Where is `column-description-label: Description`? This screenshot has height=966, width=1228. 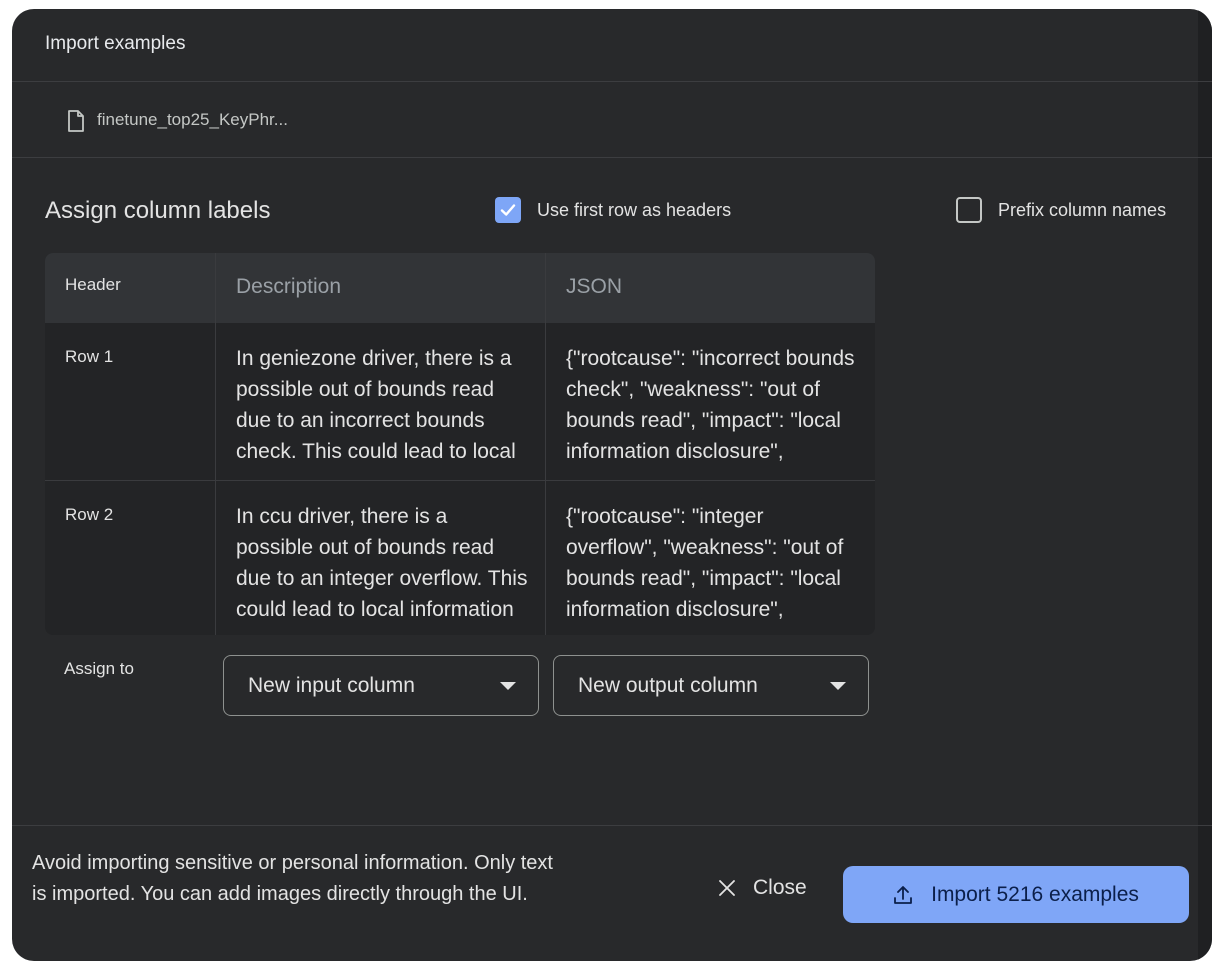 column-description-label: Description is located at coordinates (289, 286).